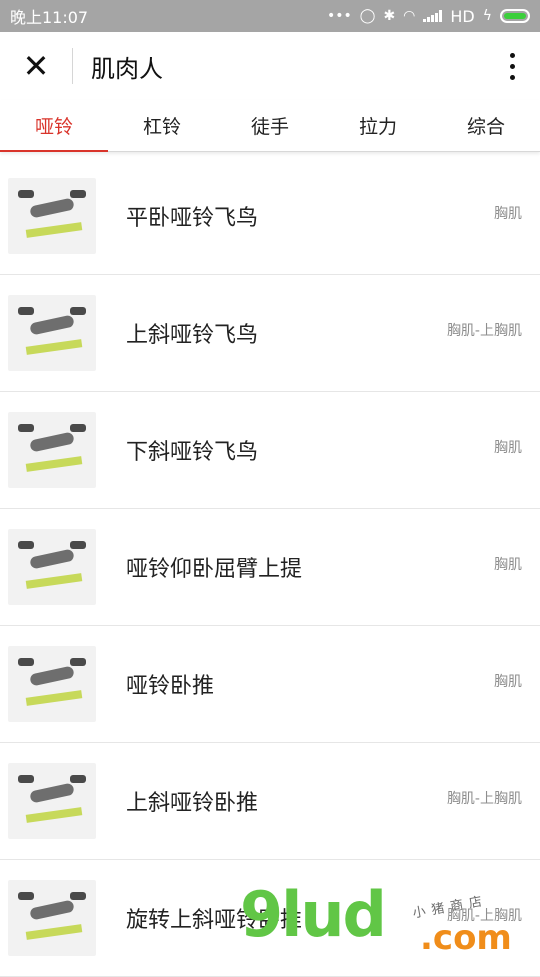 The width and height of the screenshot is (540, 977). I want to click on tab-barbell: 杠铃, so click(162, 125).